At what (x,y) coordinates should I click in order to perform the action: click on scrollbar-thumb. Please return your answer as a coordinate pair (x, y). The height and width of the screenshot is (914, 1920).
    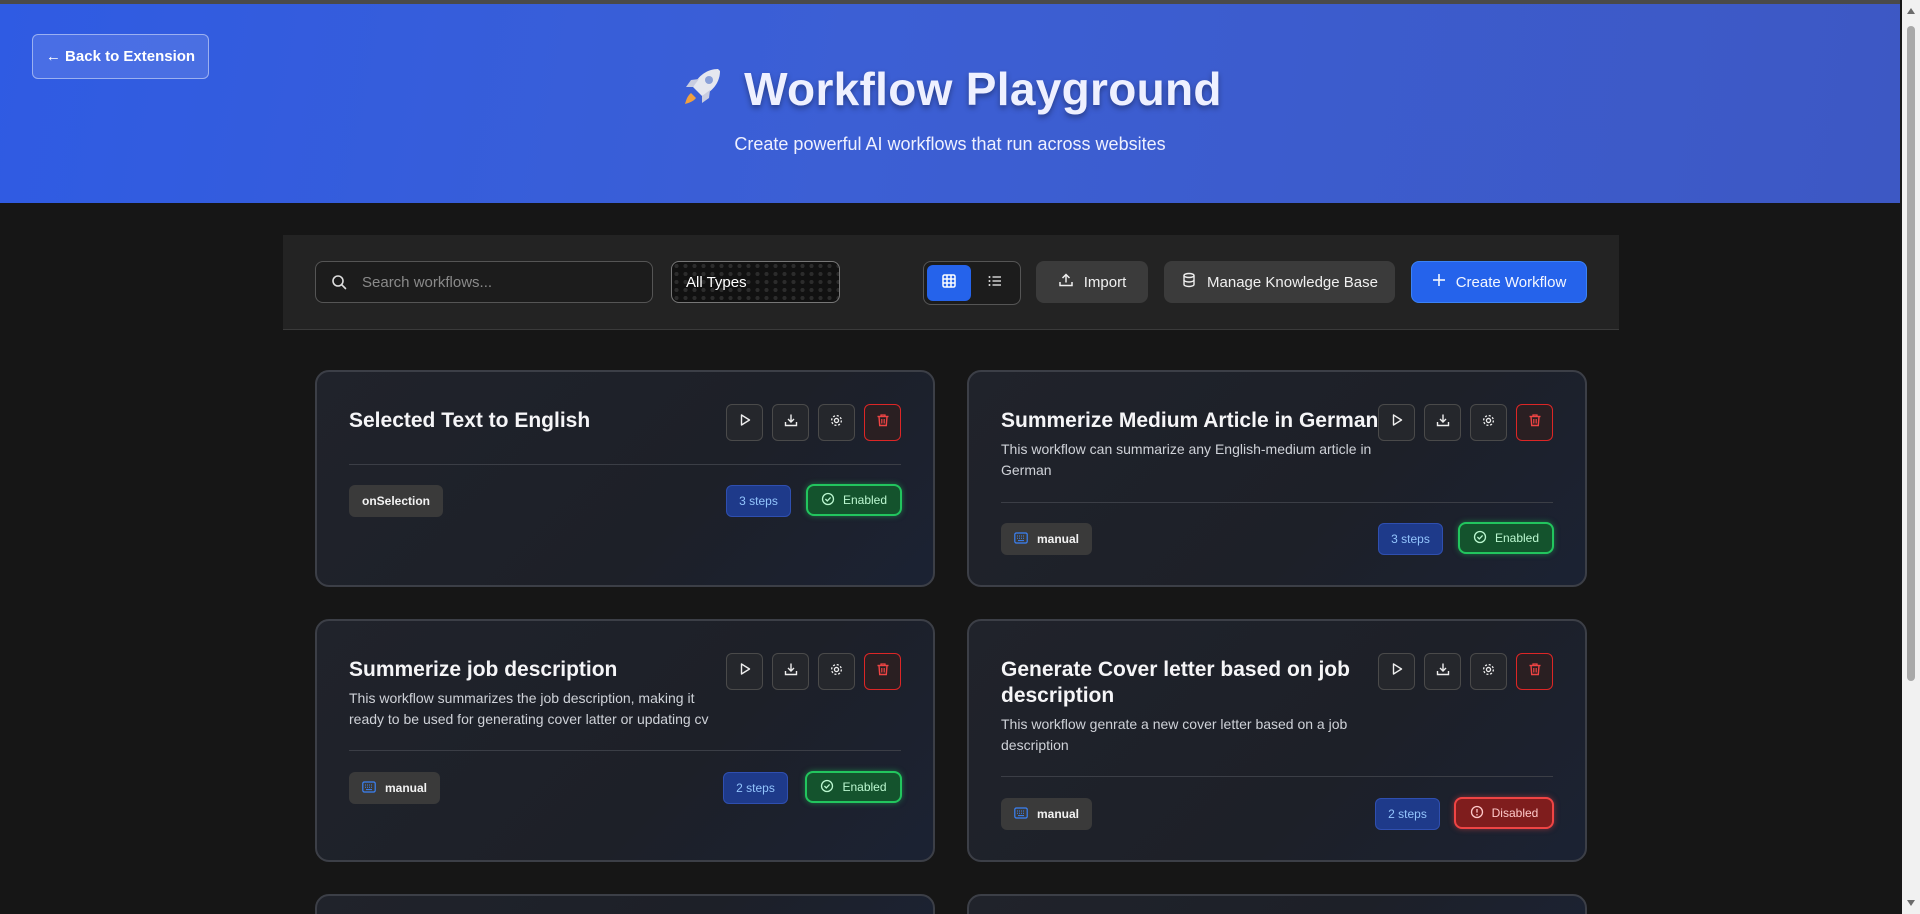
    Looking at the image, I should click on (1911, 353).